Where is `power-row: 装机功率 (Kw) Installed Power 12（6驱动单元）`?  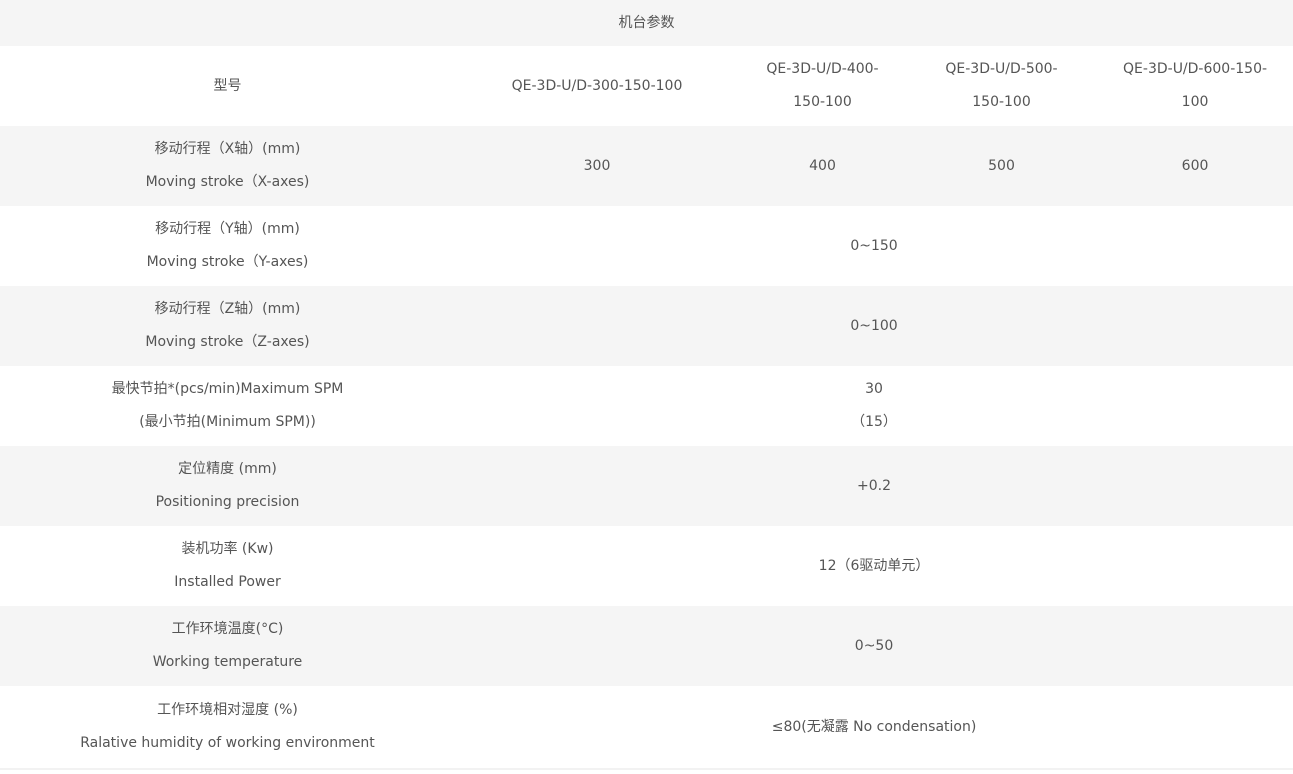 power-row: 装机功率 (Kw) Installed Power 12（6驱动单元） is located at coordinates (646, 566).